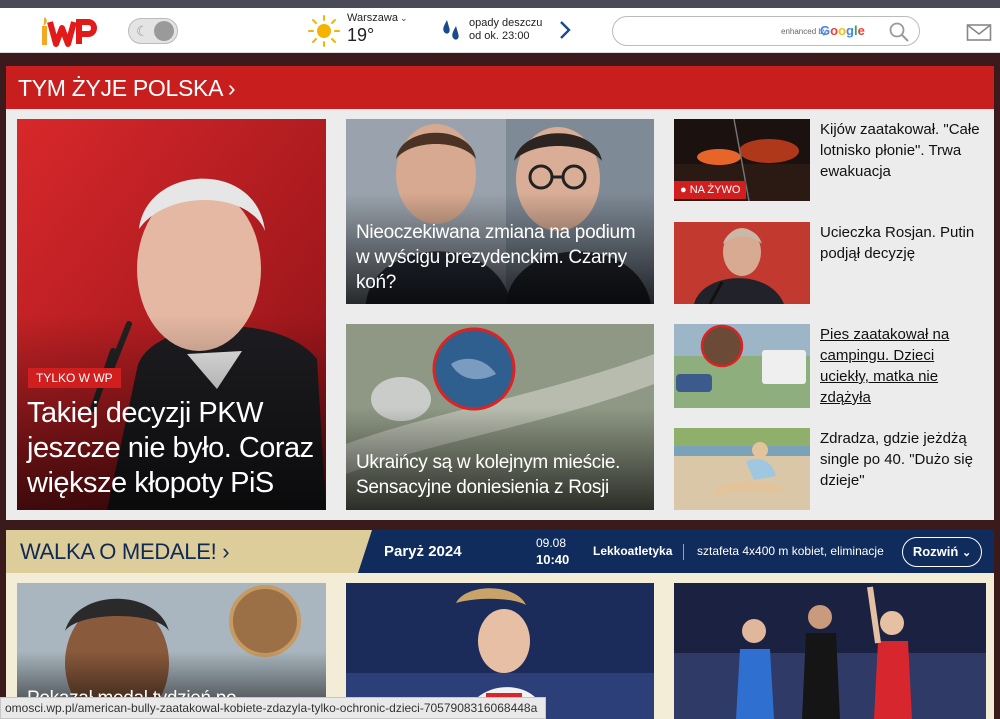 The width and height of the screenshot is (1000, 719). What do you see at coordinates (700, 31) in the screenshot?
I see `search-input` at bounding box center [700, 31].